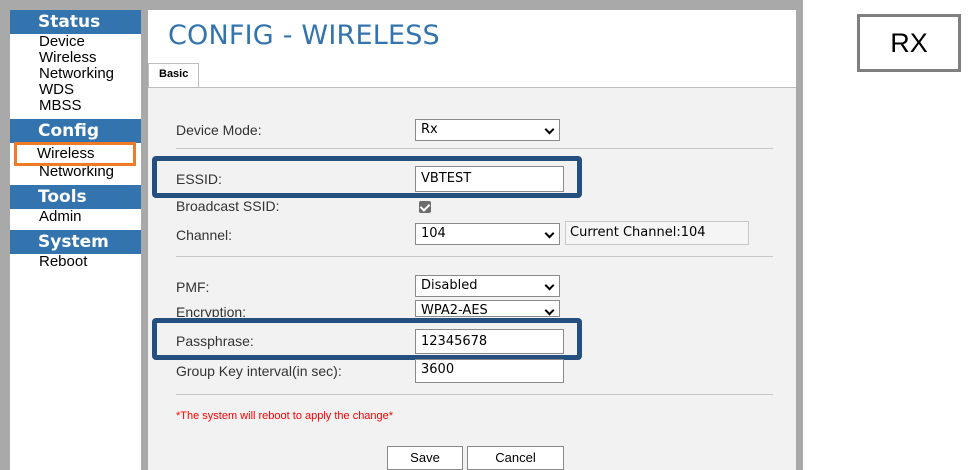 The height and width of the screenshot is (470, 969). What do you see at coordinates (454, 310) in the screenshot?
I see `encryption-value: WPA2-AES` at bounding box center [454, 310].